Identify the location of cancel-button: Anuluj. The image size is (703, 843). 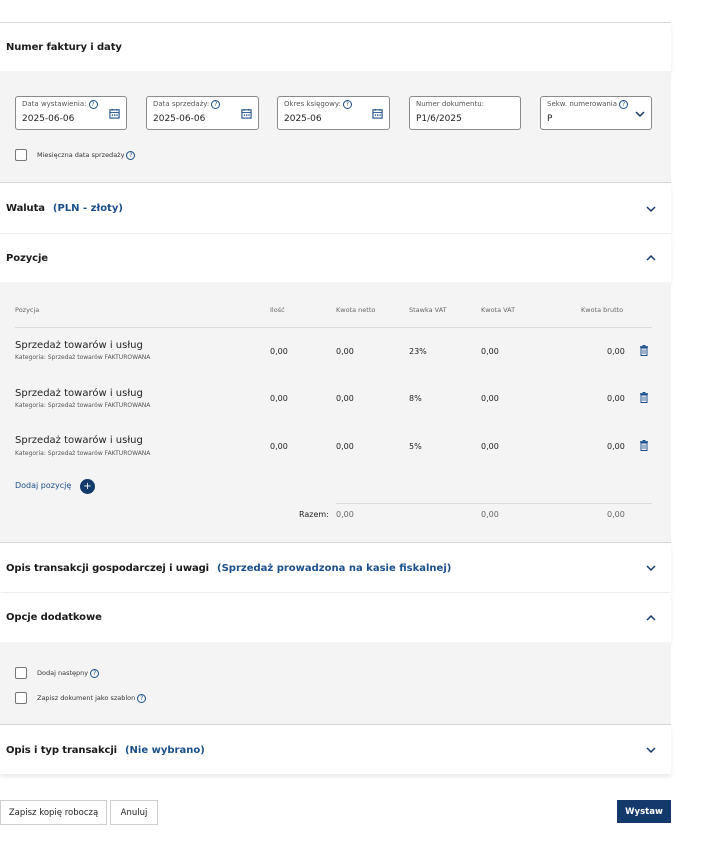
(134, 812).